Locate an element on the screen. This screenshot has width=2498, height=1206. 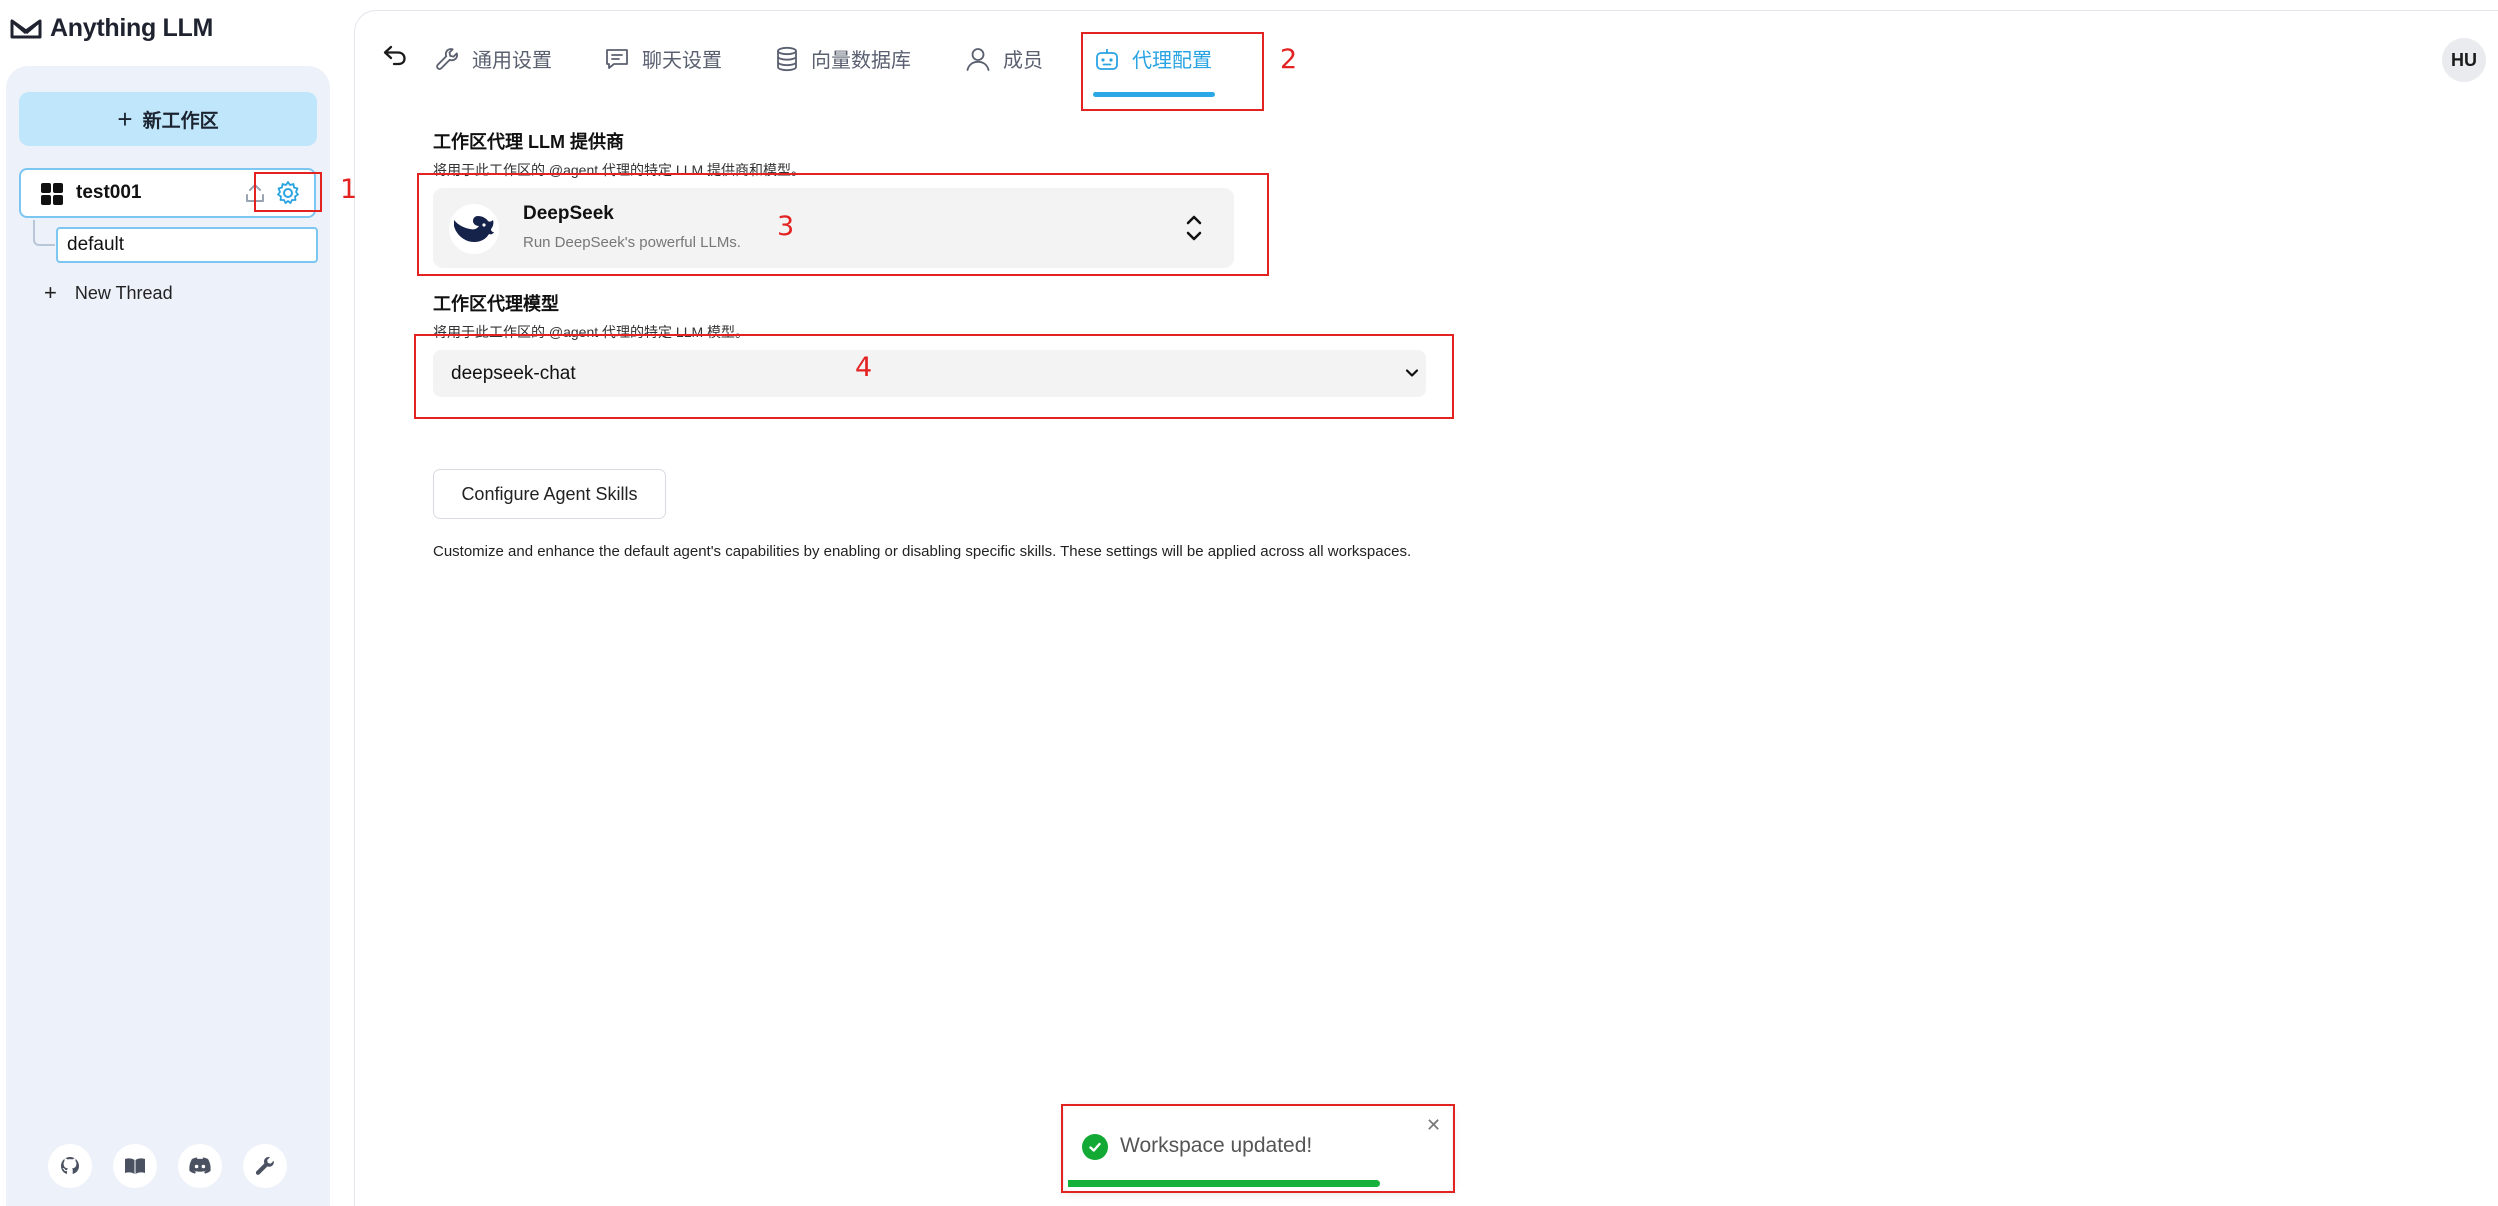
tab-general-settings: 通用设置 is located at coordinates (493, 58).